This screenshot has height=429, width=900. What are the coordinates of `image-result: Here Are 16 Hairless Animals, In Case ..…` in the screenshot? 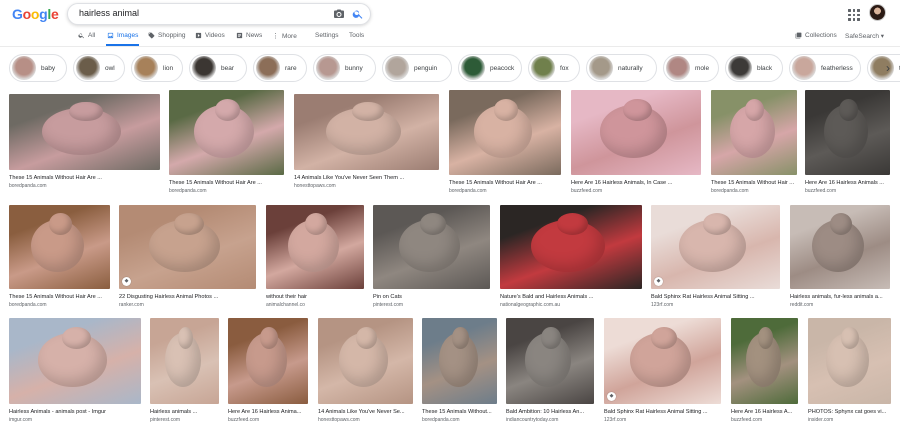 It's located at (636, 142).